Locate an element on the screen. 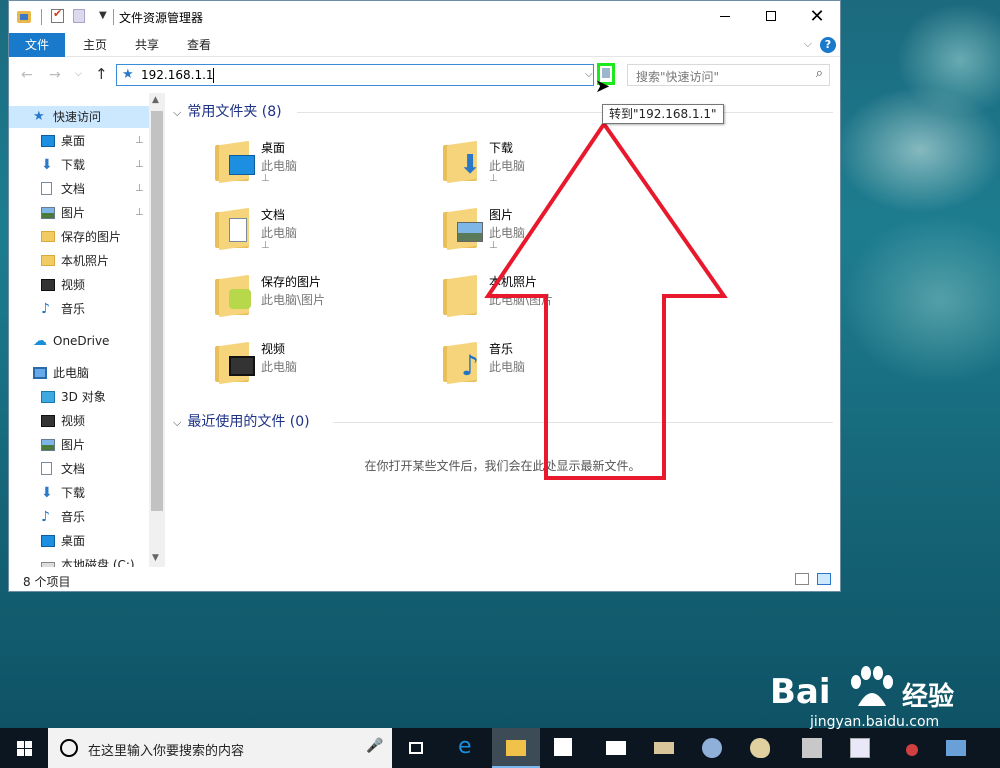 Image resolution: width=1000 pixels, height=768 pixels. sidebar-item-label: 桌面 is located at coordinates (73, 541).